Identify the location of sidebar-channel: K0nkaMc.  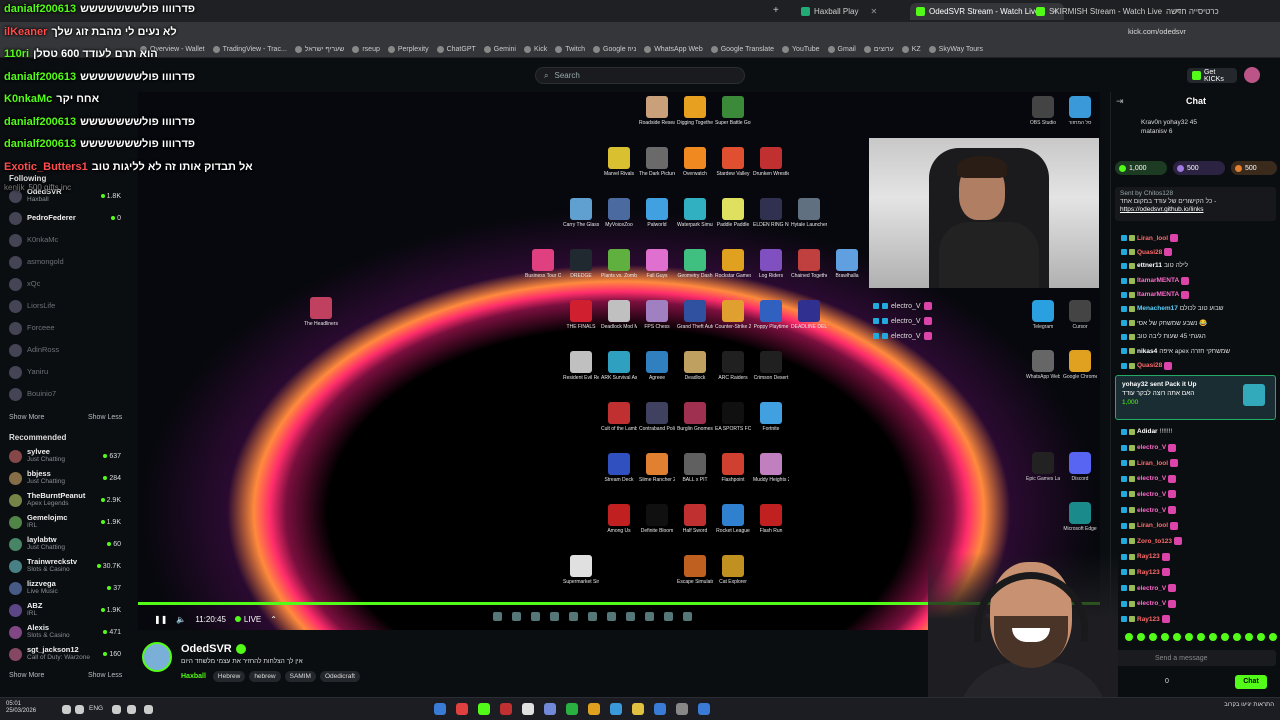
(65, 240).